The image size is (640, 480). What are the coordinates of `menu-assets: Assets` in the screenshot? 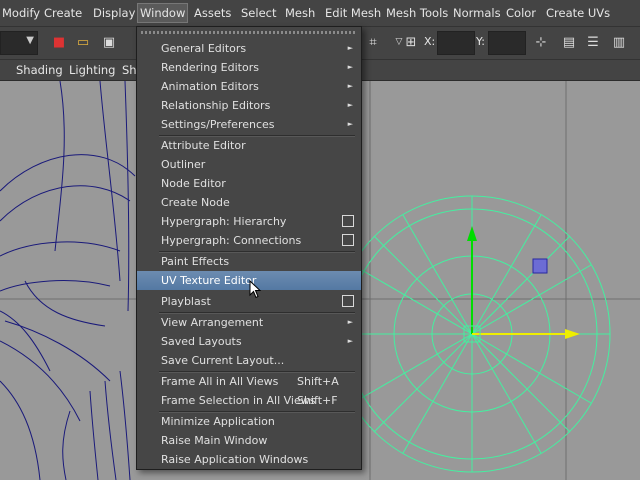 It's located at (212, 13).